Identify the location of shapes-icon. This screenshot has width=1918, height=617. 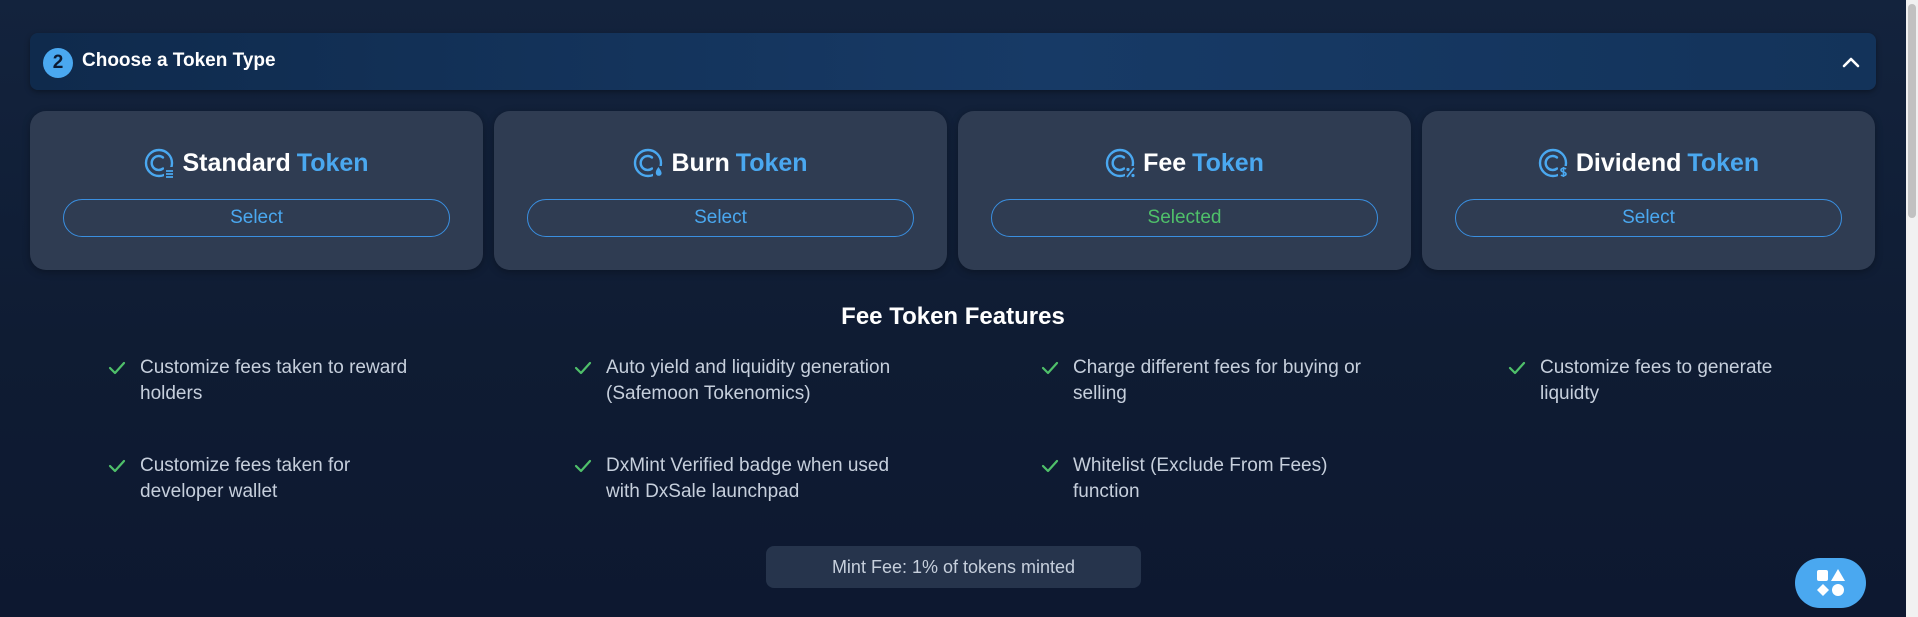
(1830, 582).